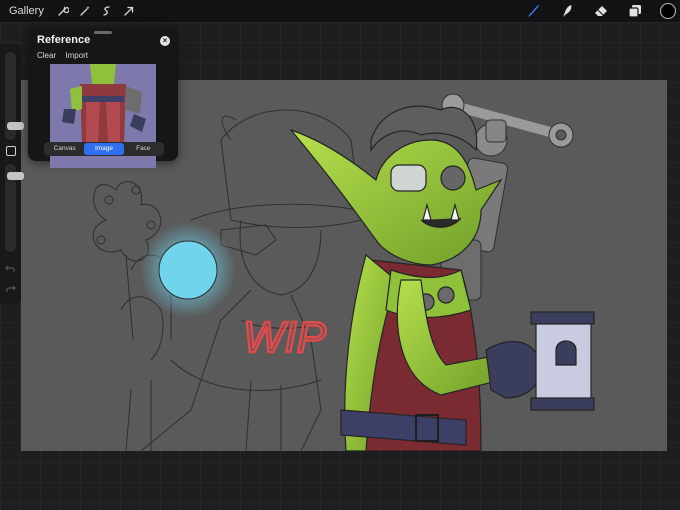 This screenshot has height=510, width=680. Describe the element at coordinates (10, 288) in the screenshot. I see `redo-icon` at that location.